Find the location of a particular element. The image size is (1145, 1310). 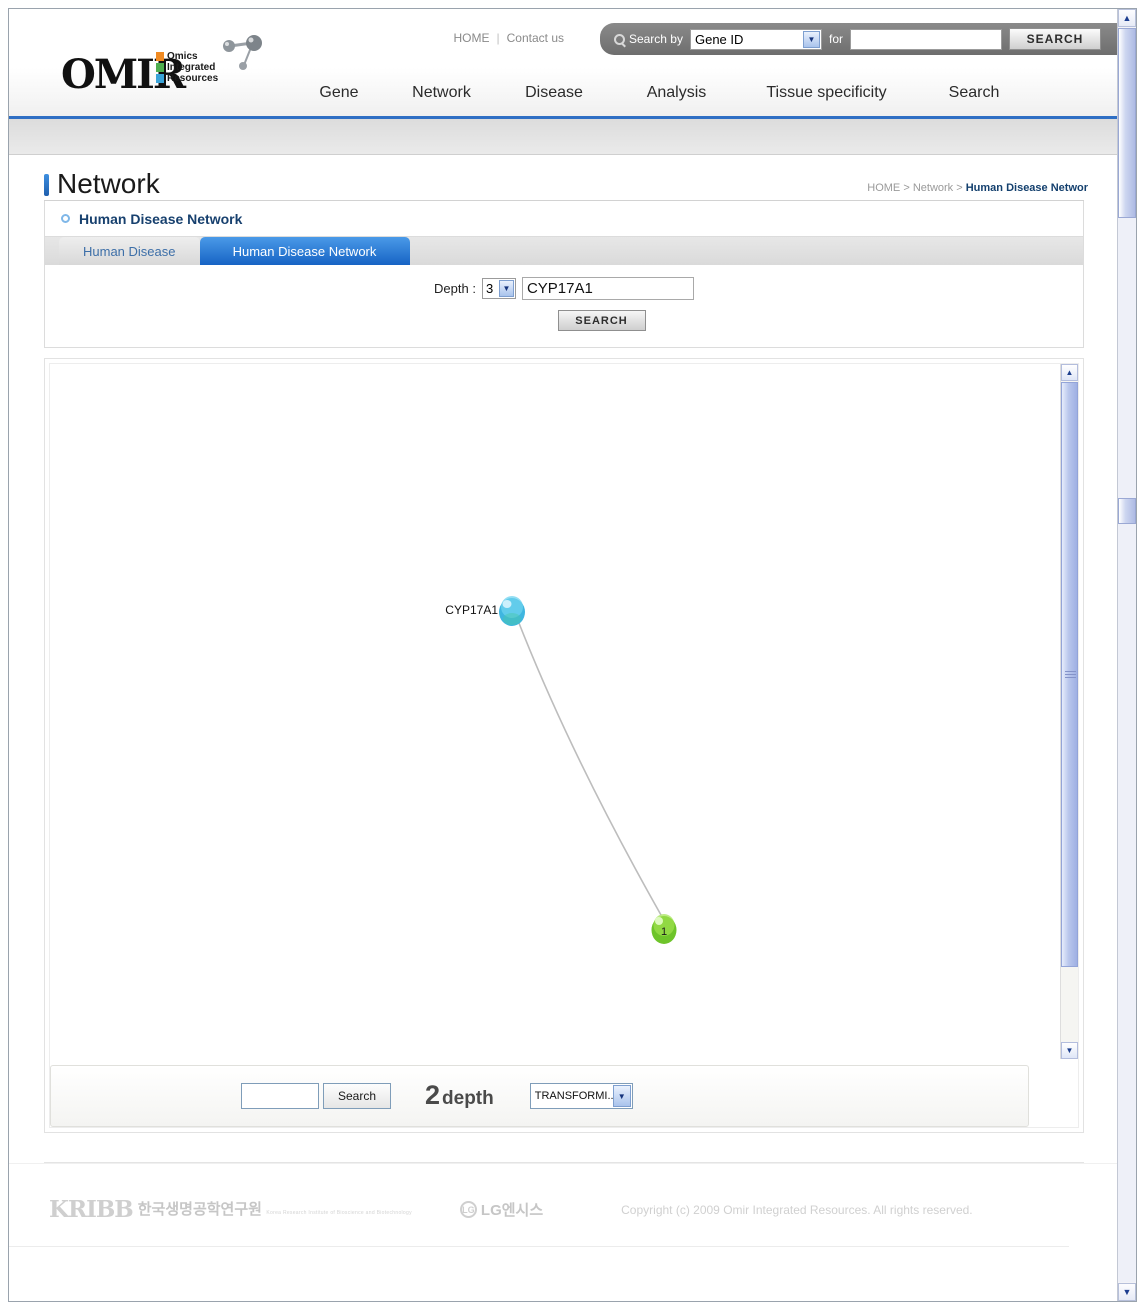

search-for-label: for is located at coordinates (835, 39).